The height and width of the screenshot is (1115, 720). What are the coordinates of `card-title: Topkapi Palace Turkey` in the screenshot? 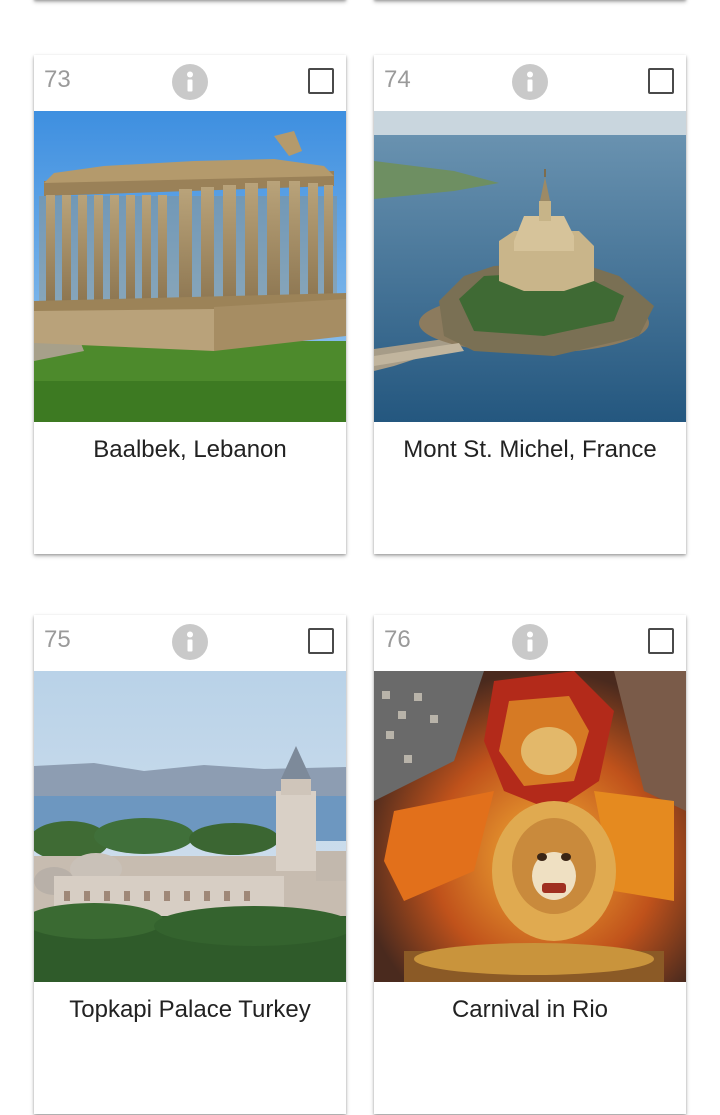 It's located at (190, 1009).